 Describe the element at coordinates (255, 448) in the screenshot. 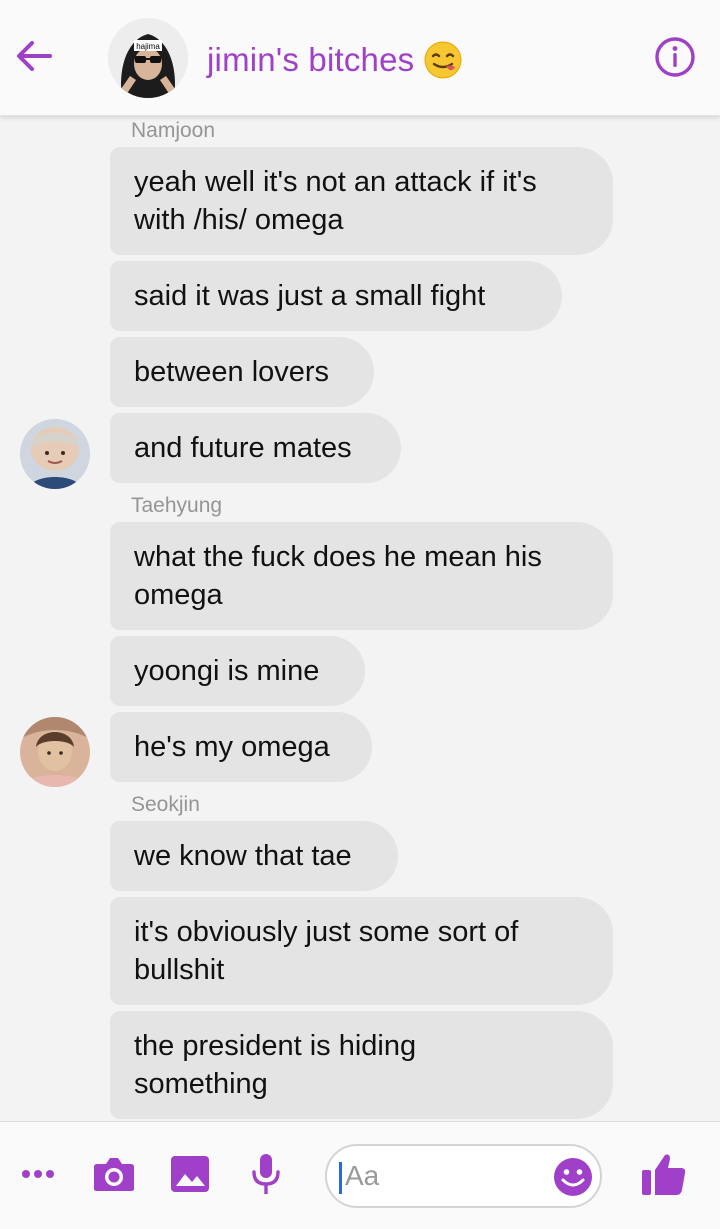

I see `message-bubble: and future mates` at that location.